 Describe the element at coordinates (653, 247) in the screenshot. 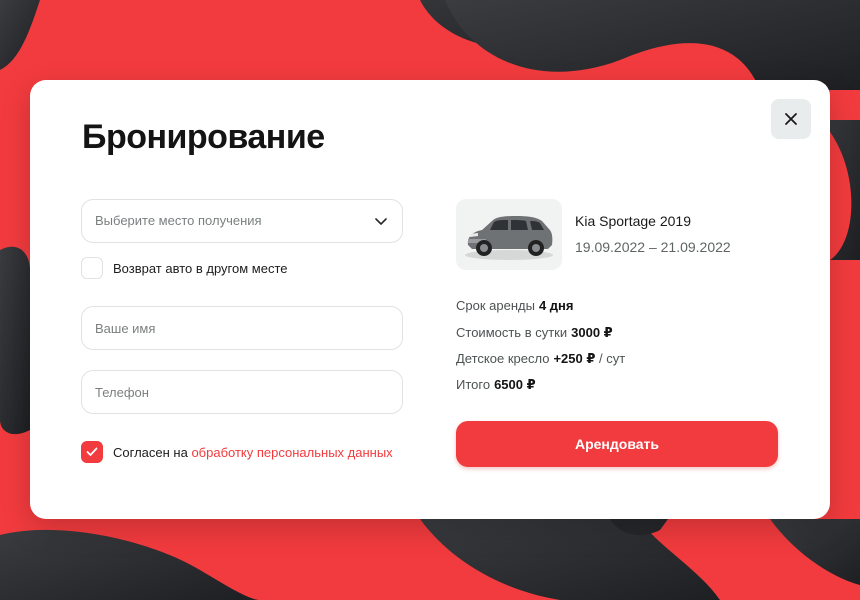

I see `rental-dates: 19.09.2022 – 21.09.2022` at that location.